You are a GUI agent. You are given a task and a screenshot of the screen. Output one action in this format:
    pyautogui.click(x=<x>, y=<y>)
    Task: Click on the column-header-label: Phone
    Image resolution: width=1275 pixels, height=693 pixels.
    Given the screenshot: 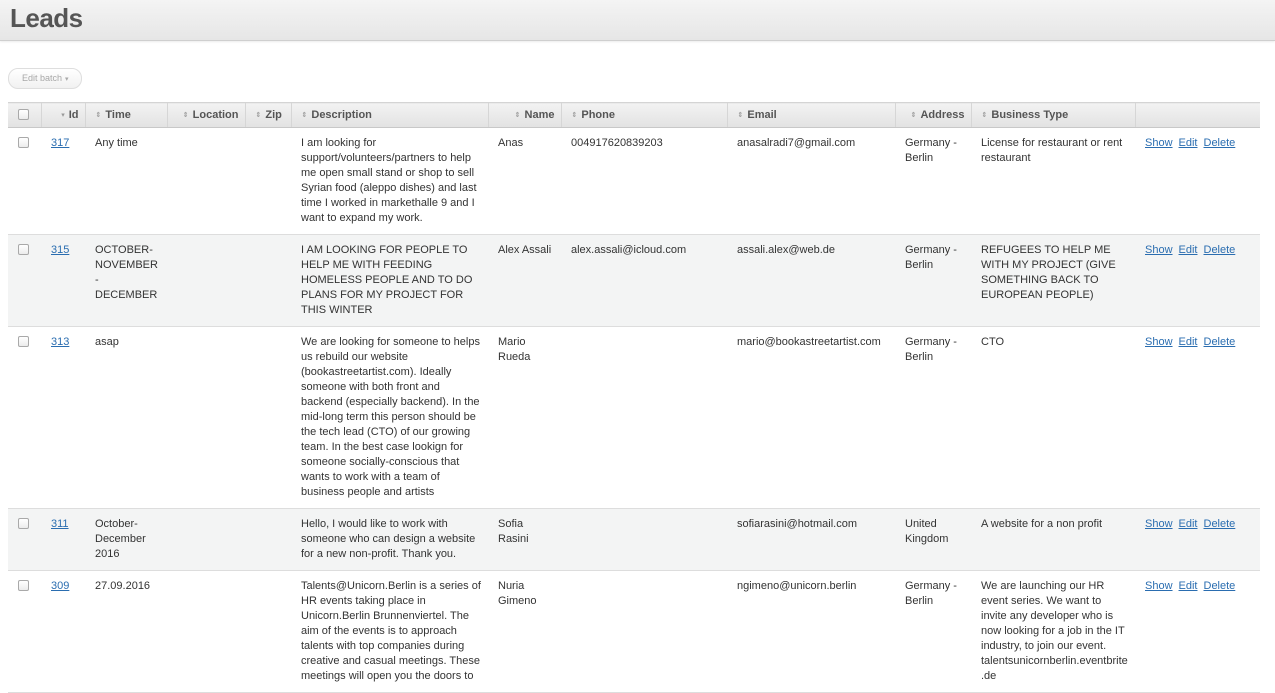 What is the action you would take?
    pyautogui.click(x=598, y=114)
    